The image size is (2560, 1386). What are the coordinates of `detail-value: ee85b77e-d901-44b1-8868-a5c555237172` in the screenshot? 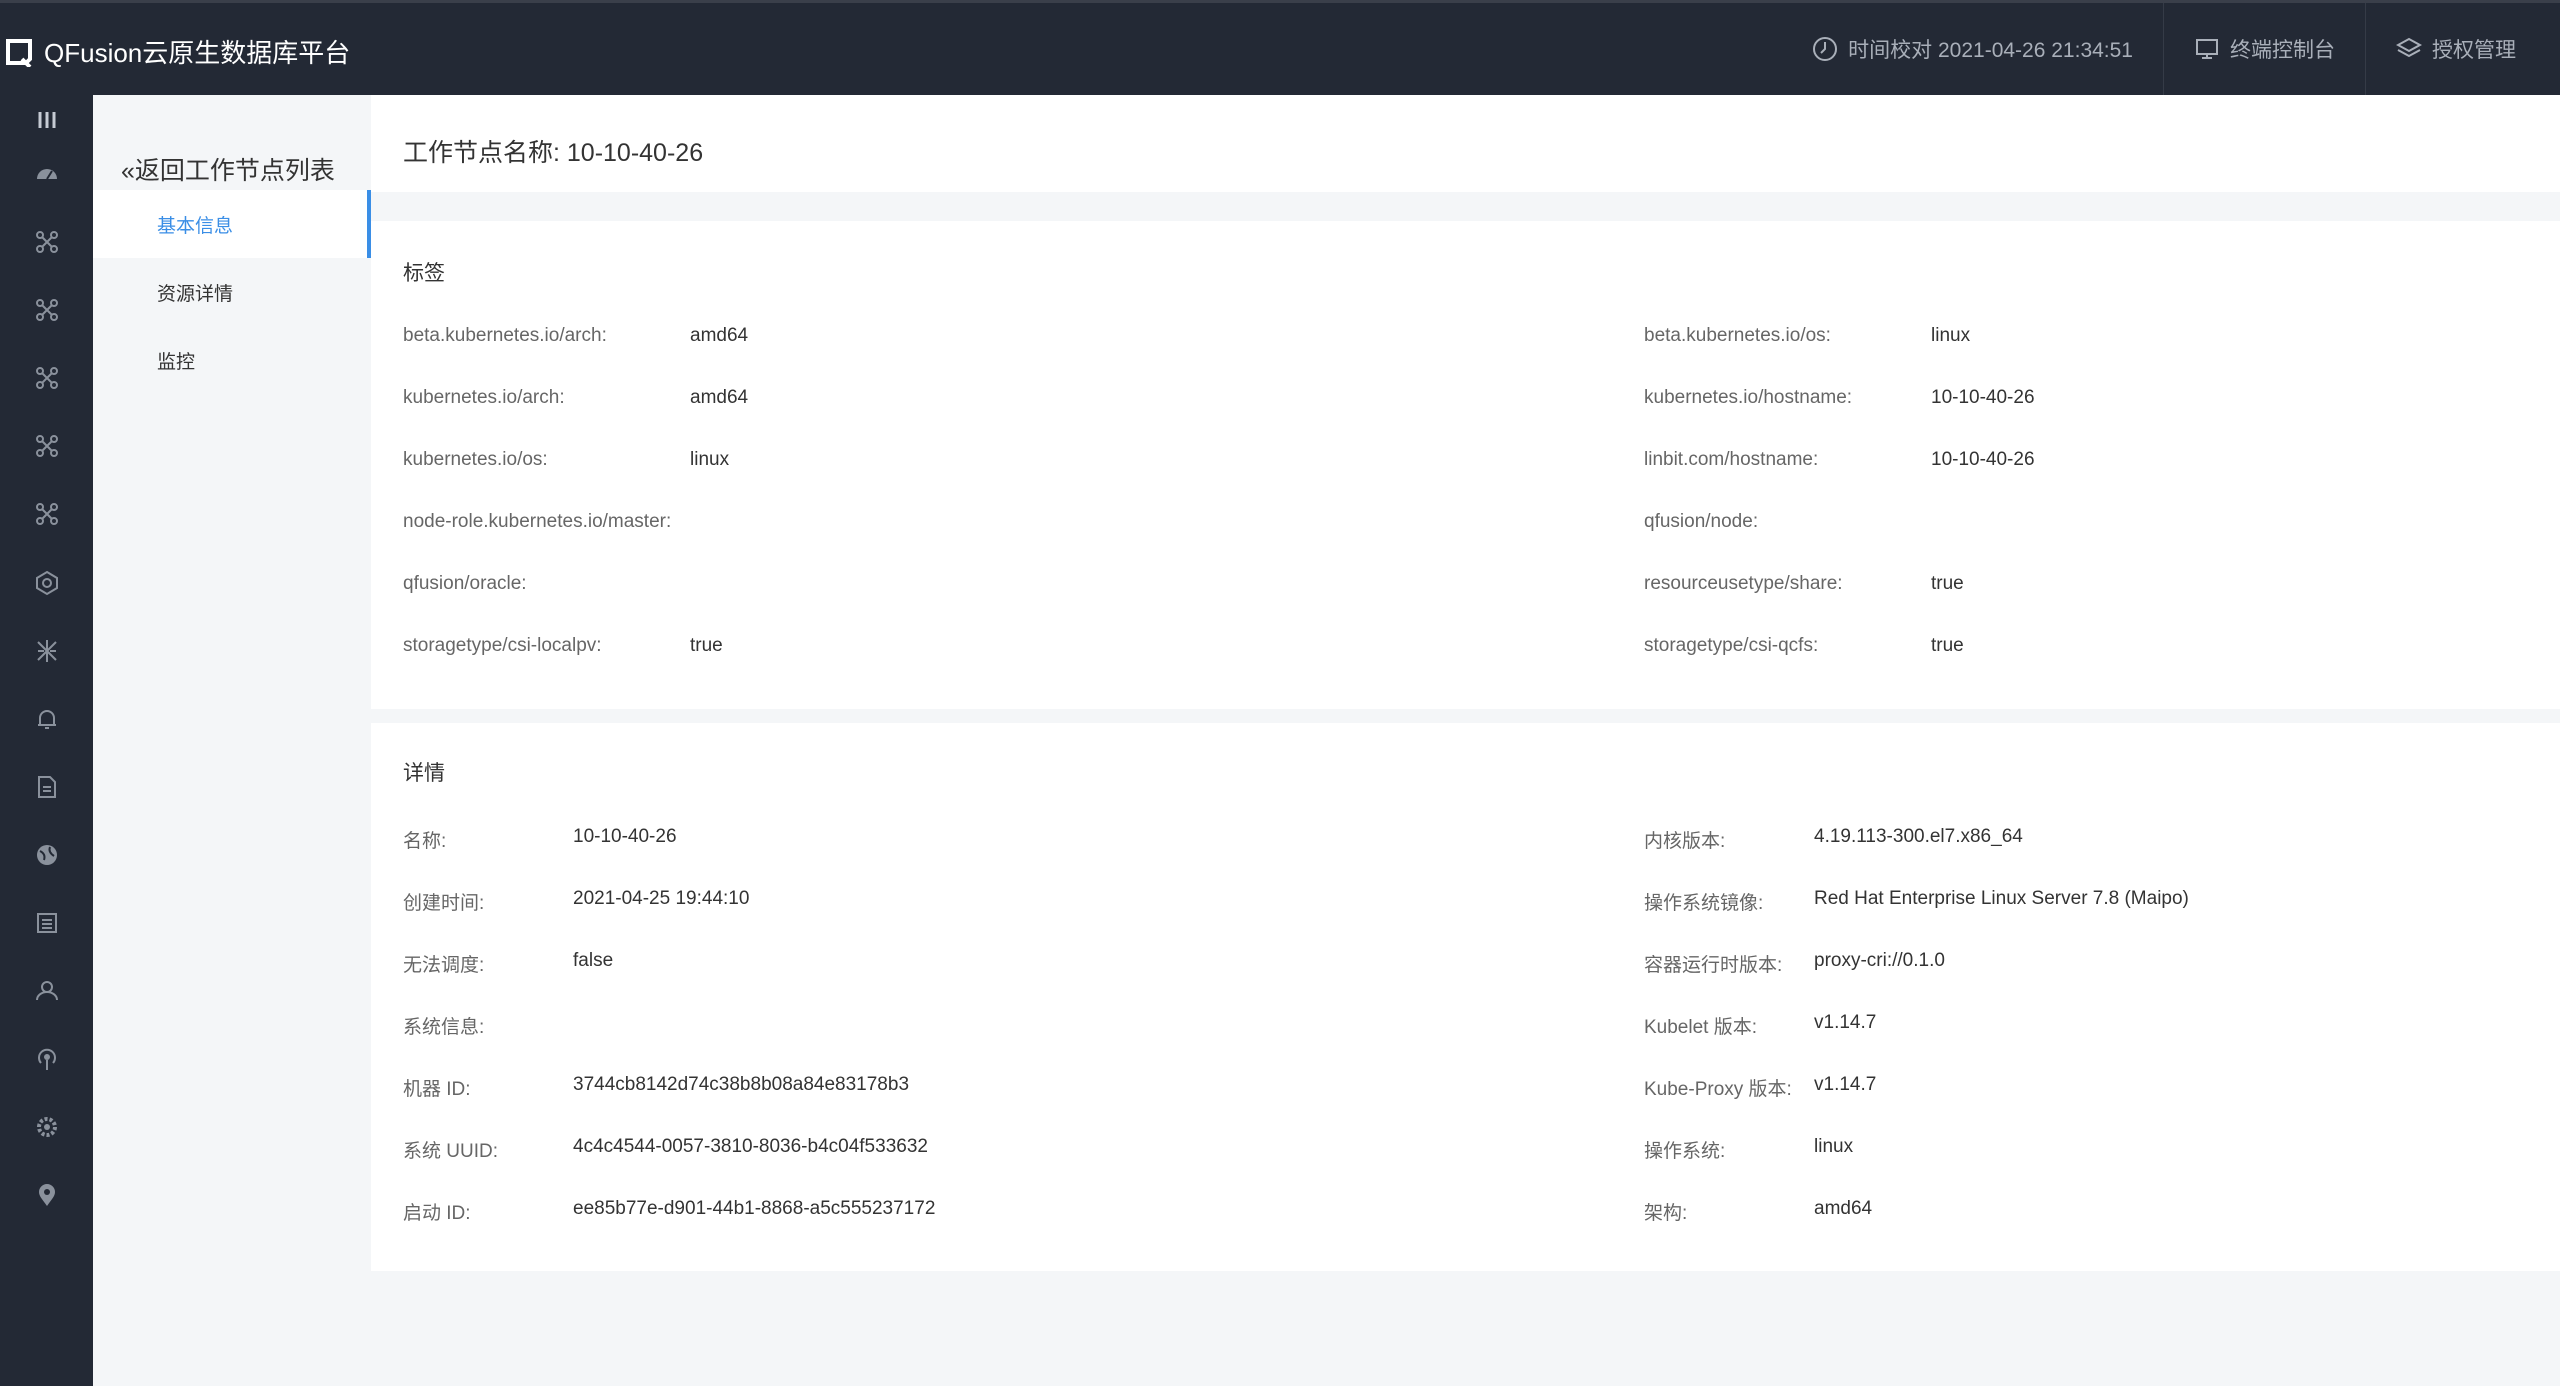 It's located at (754, 1208).